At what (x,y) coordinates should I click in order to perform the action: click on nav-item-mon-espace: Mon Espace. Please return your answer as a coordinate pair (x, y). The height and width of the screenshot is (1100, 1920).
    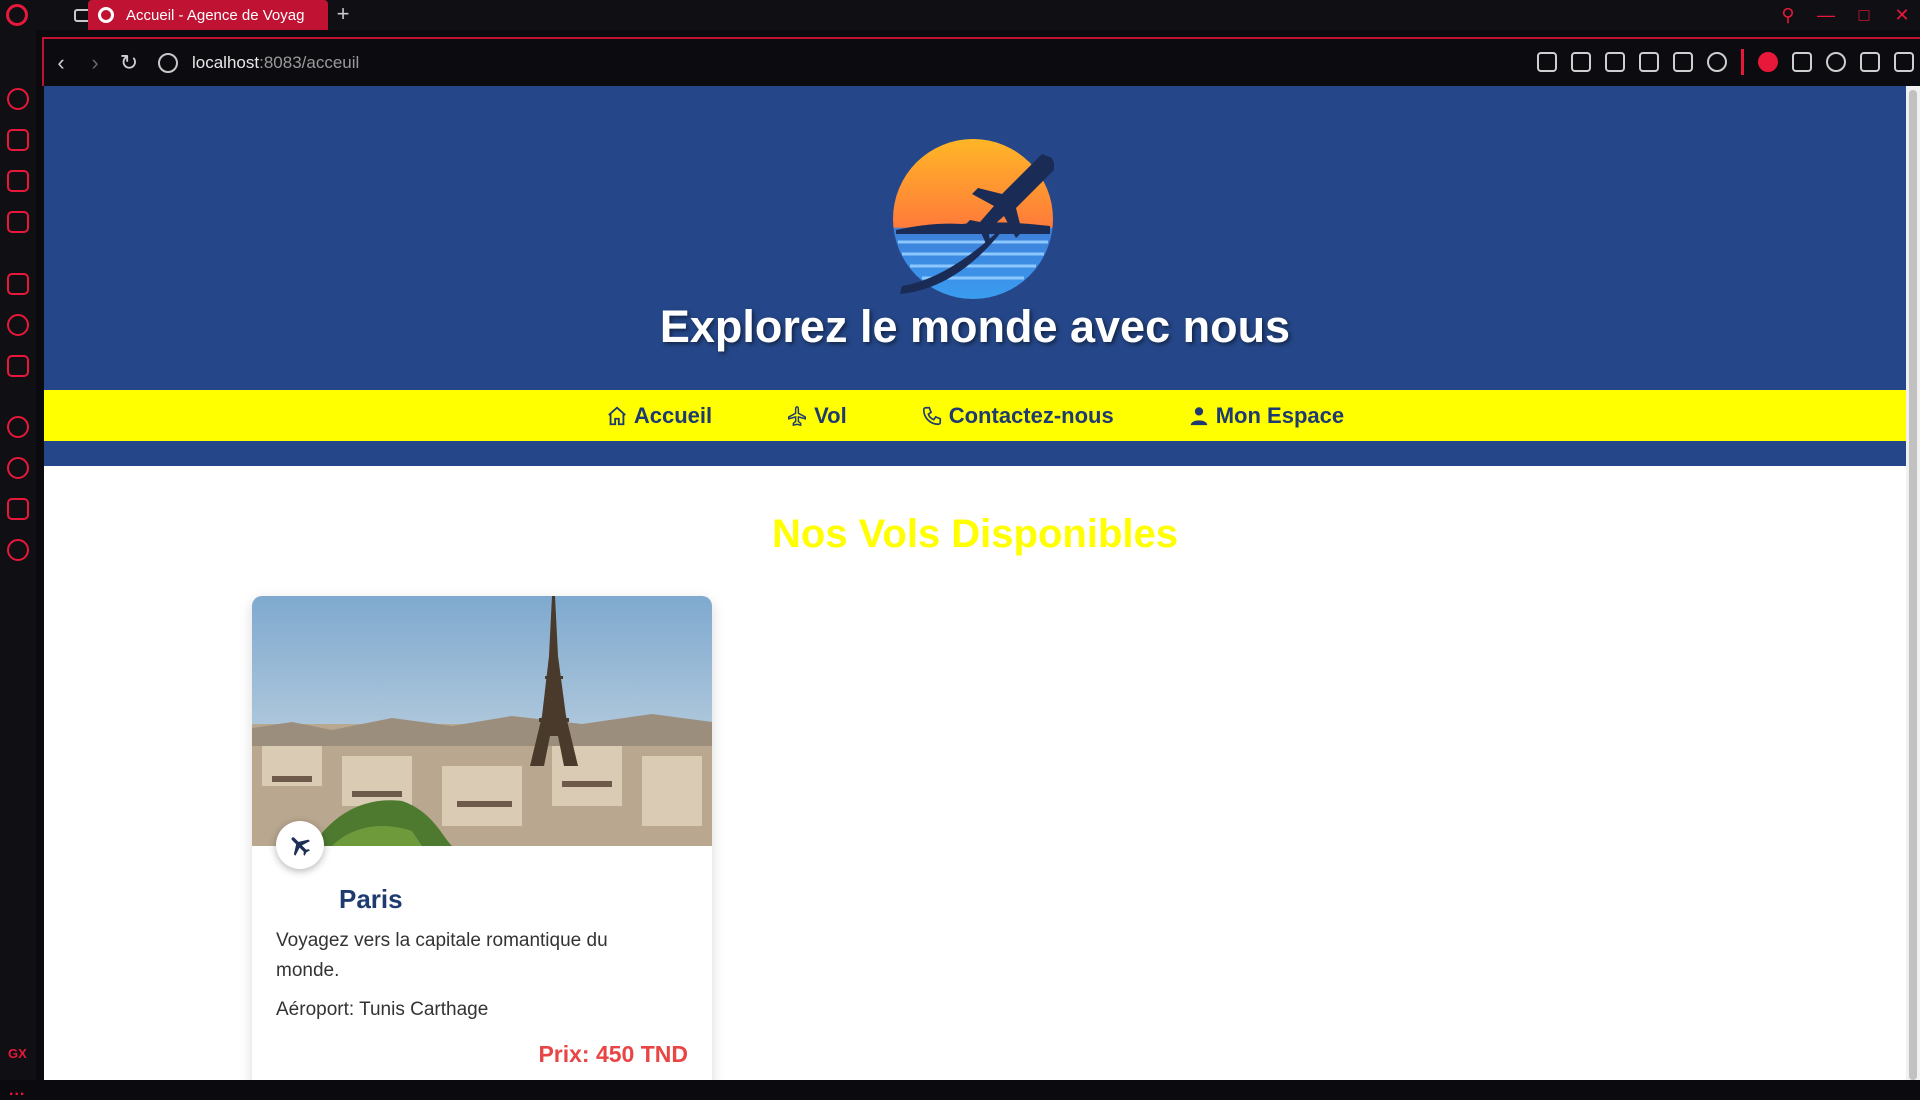
    Looking at the image, I should click on (1266, 416).